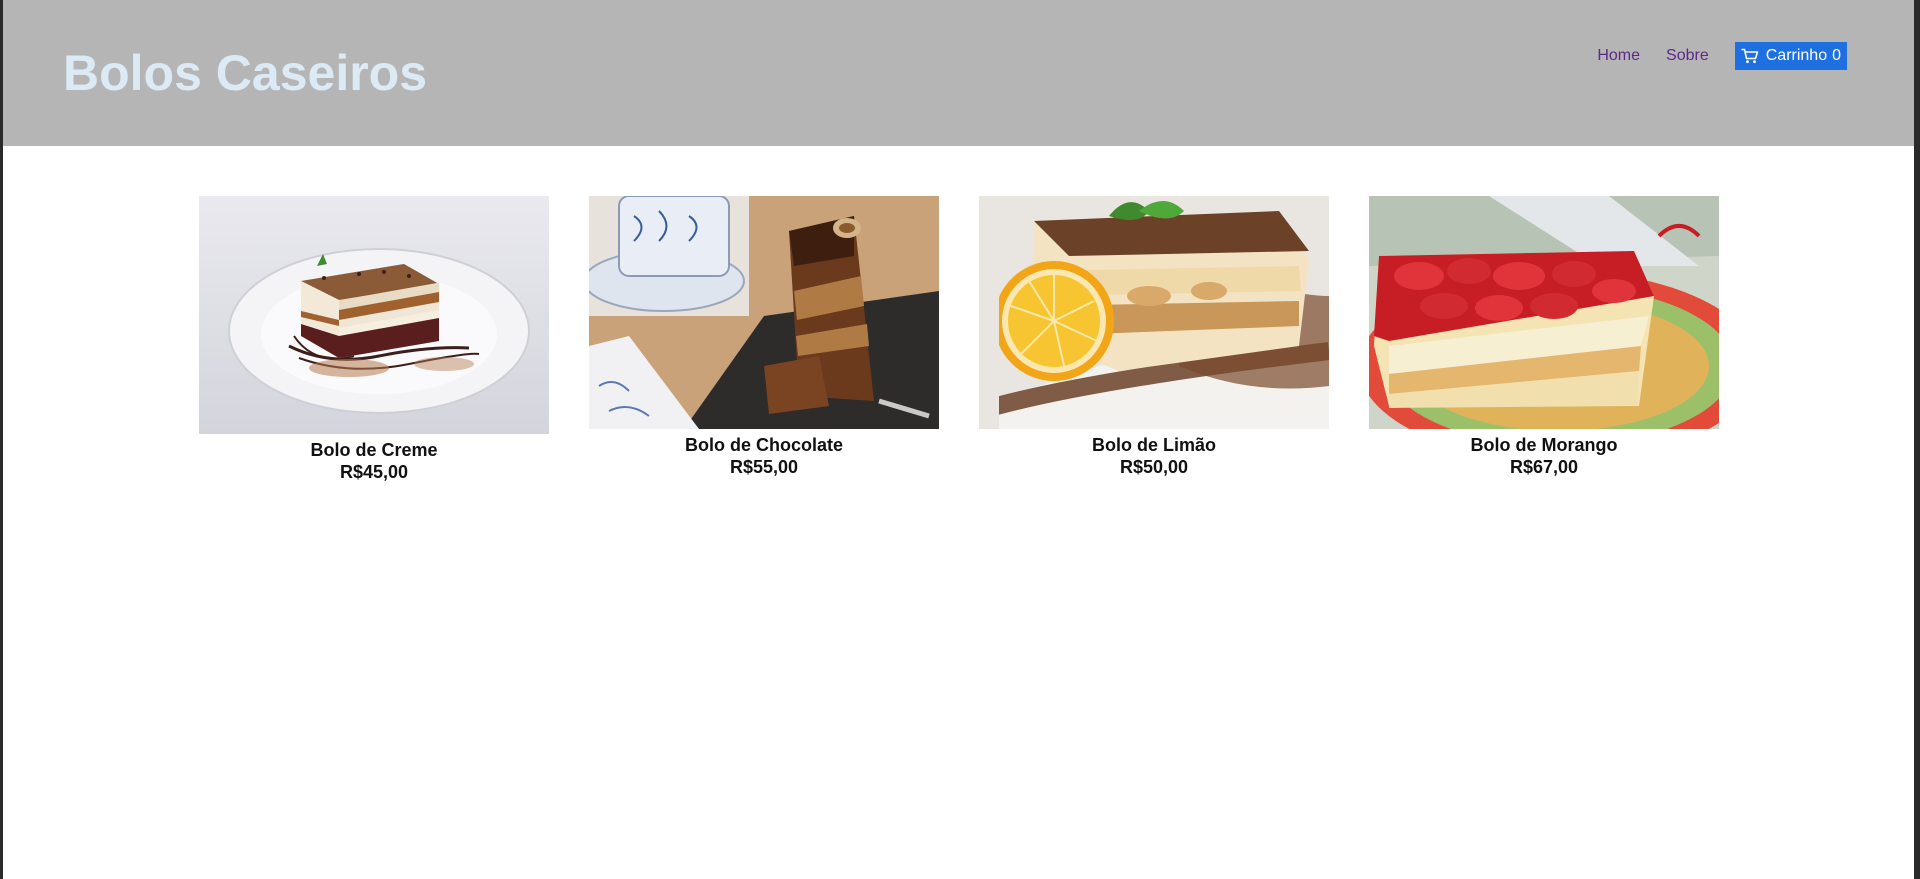 Image resolution: width=1920 pixels, height=879 pixels. Describe the element at coordinates (374, 472) in the screenshot. I see `product-price: R$45,00` at that location.